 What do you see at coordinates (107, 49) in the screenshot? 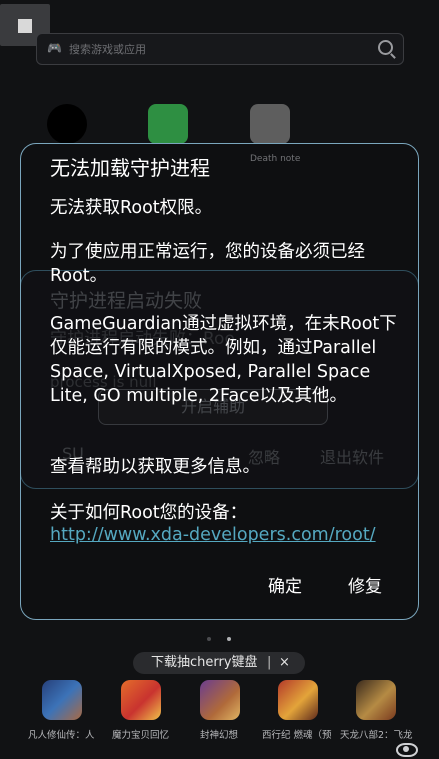
I see `search-placeholder: 搜索游戏或应用` at bounding box center [107, 49].